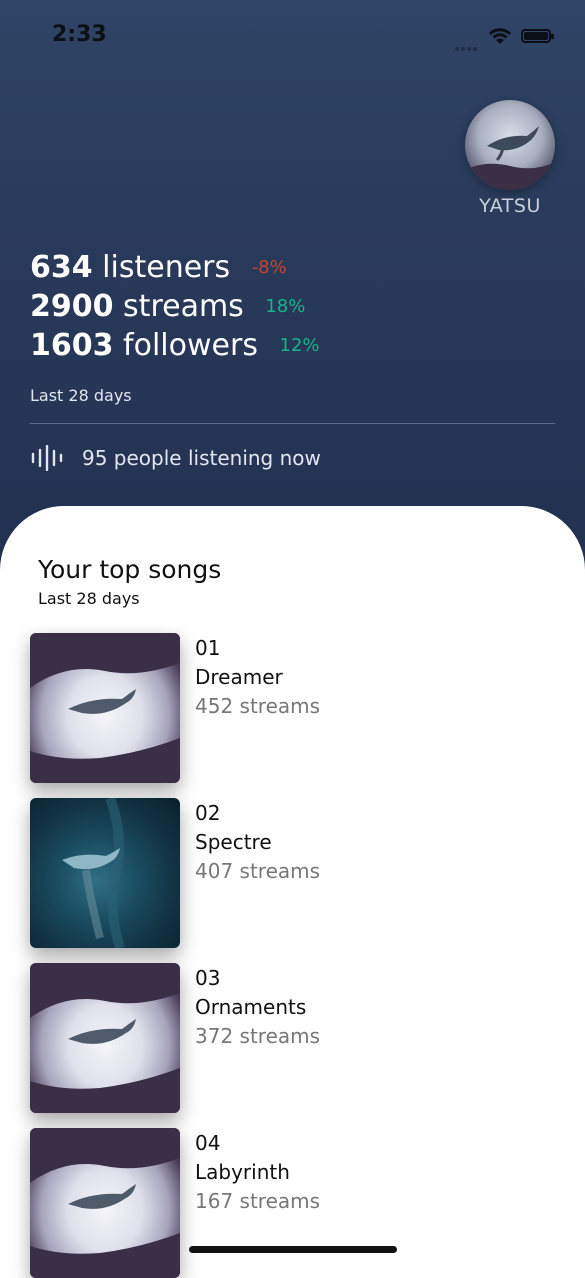  What do you see at coordinates (239, 677) in the screenshot?
I see `song-title: Dreamer` at bounding box center [239, 677].